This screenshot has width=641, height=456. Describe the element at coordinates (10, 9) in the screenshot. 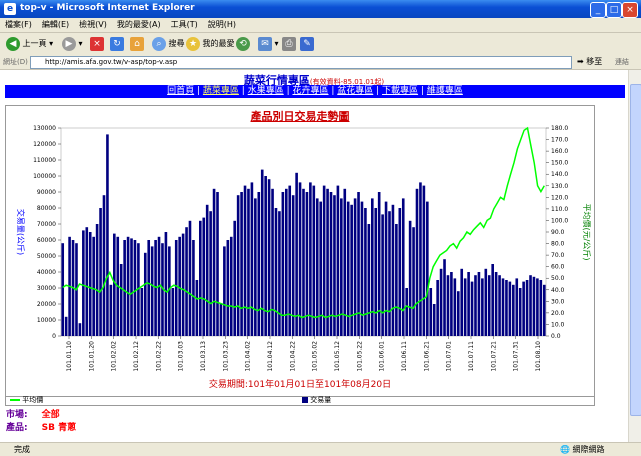

I see `ie-icon: e` at that location.